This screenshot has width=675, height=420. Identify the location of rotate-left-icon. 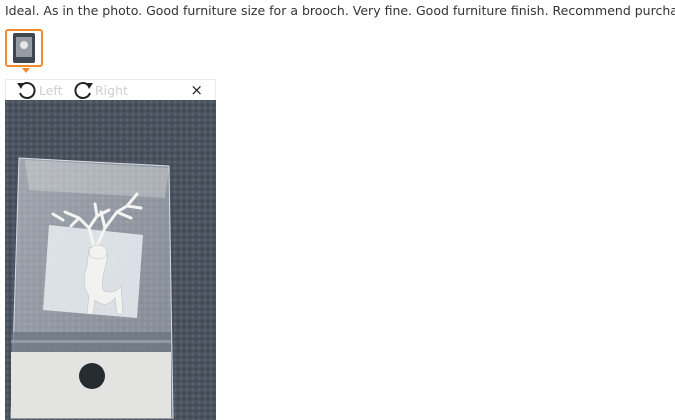
(26, 91).